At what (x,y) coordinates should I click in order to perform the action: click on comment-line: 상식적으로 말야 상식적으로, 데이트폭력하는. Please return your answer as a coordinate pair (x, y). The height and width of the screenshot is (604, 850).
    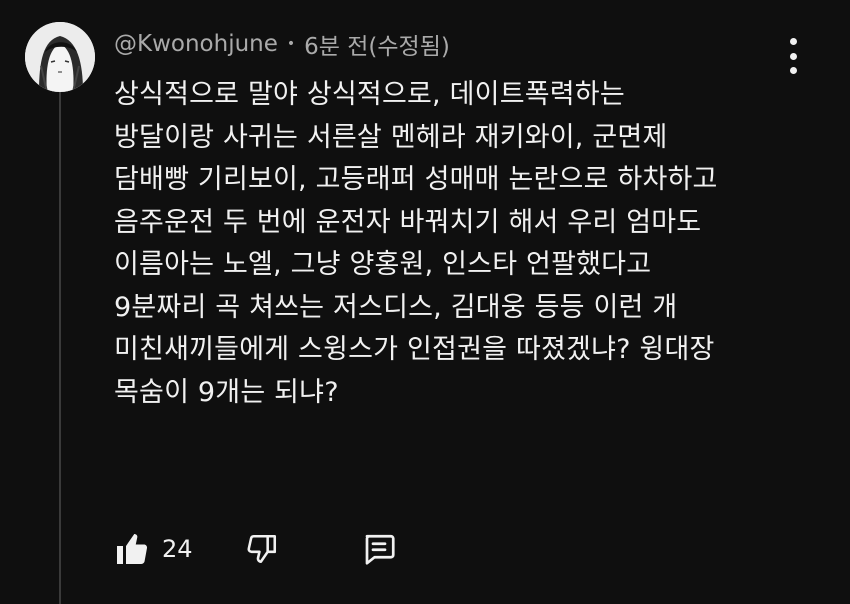
    Looking at the image, I should click on (369, 94).